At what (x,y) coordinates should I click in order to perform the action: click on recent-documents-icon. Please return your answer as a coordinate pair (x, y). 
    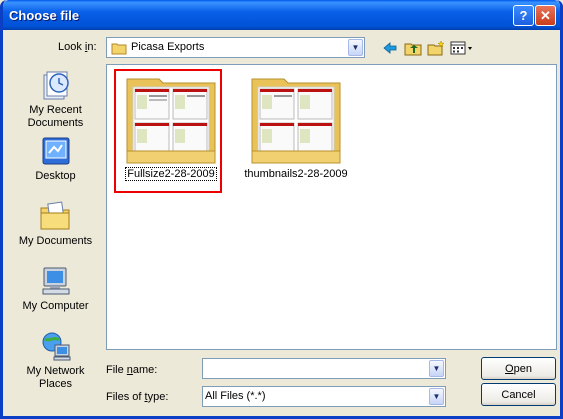
    Looking at the image, I should click on (56, 85).